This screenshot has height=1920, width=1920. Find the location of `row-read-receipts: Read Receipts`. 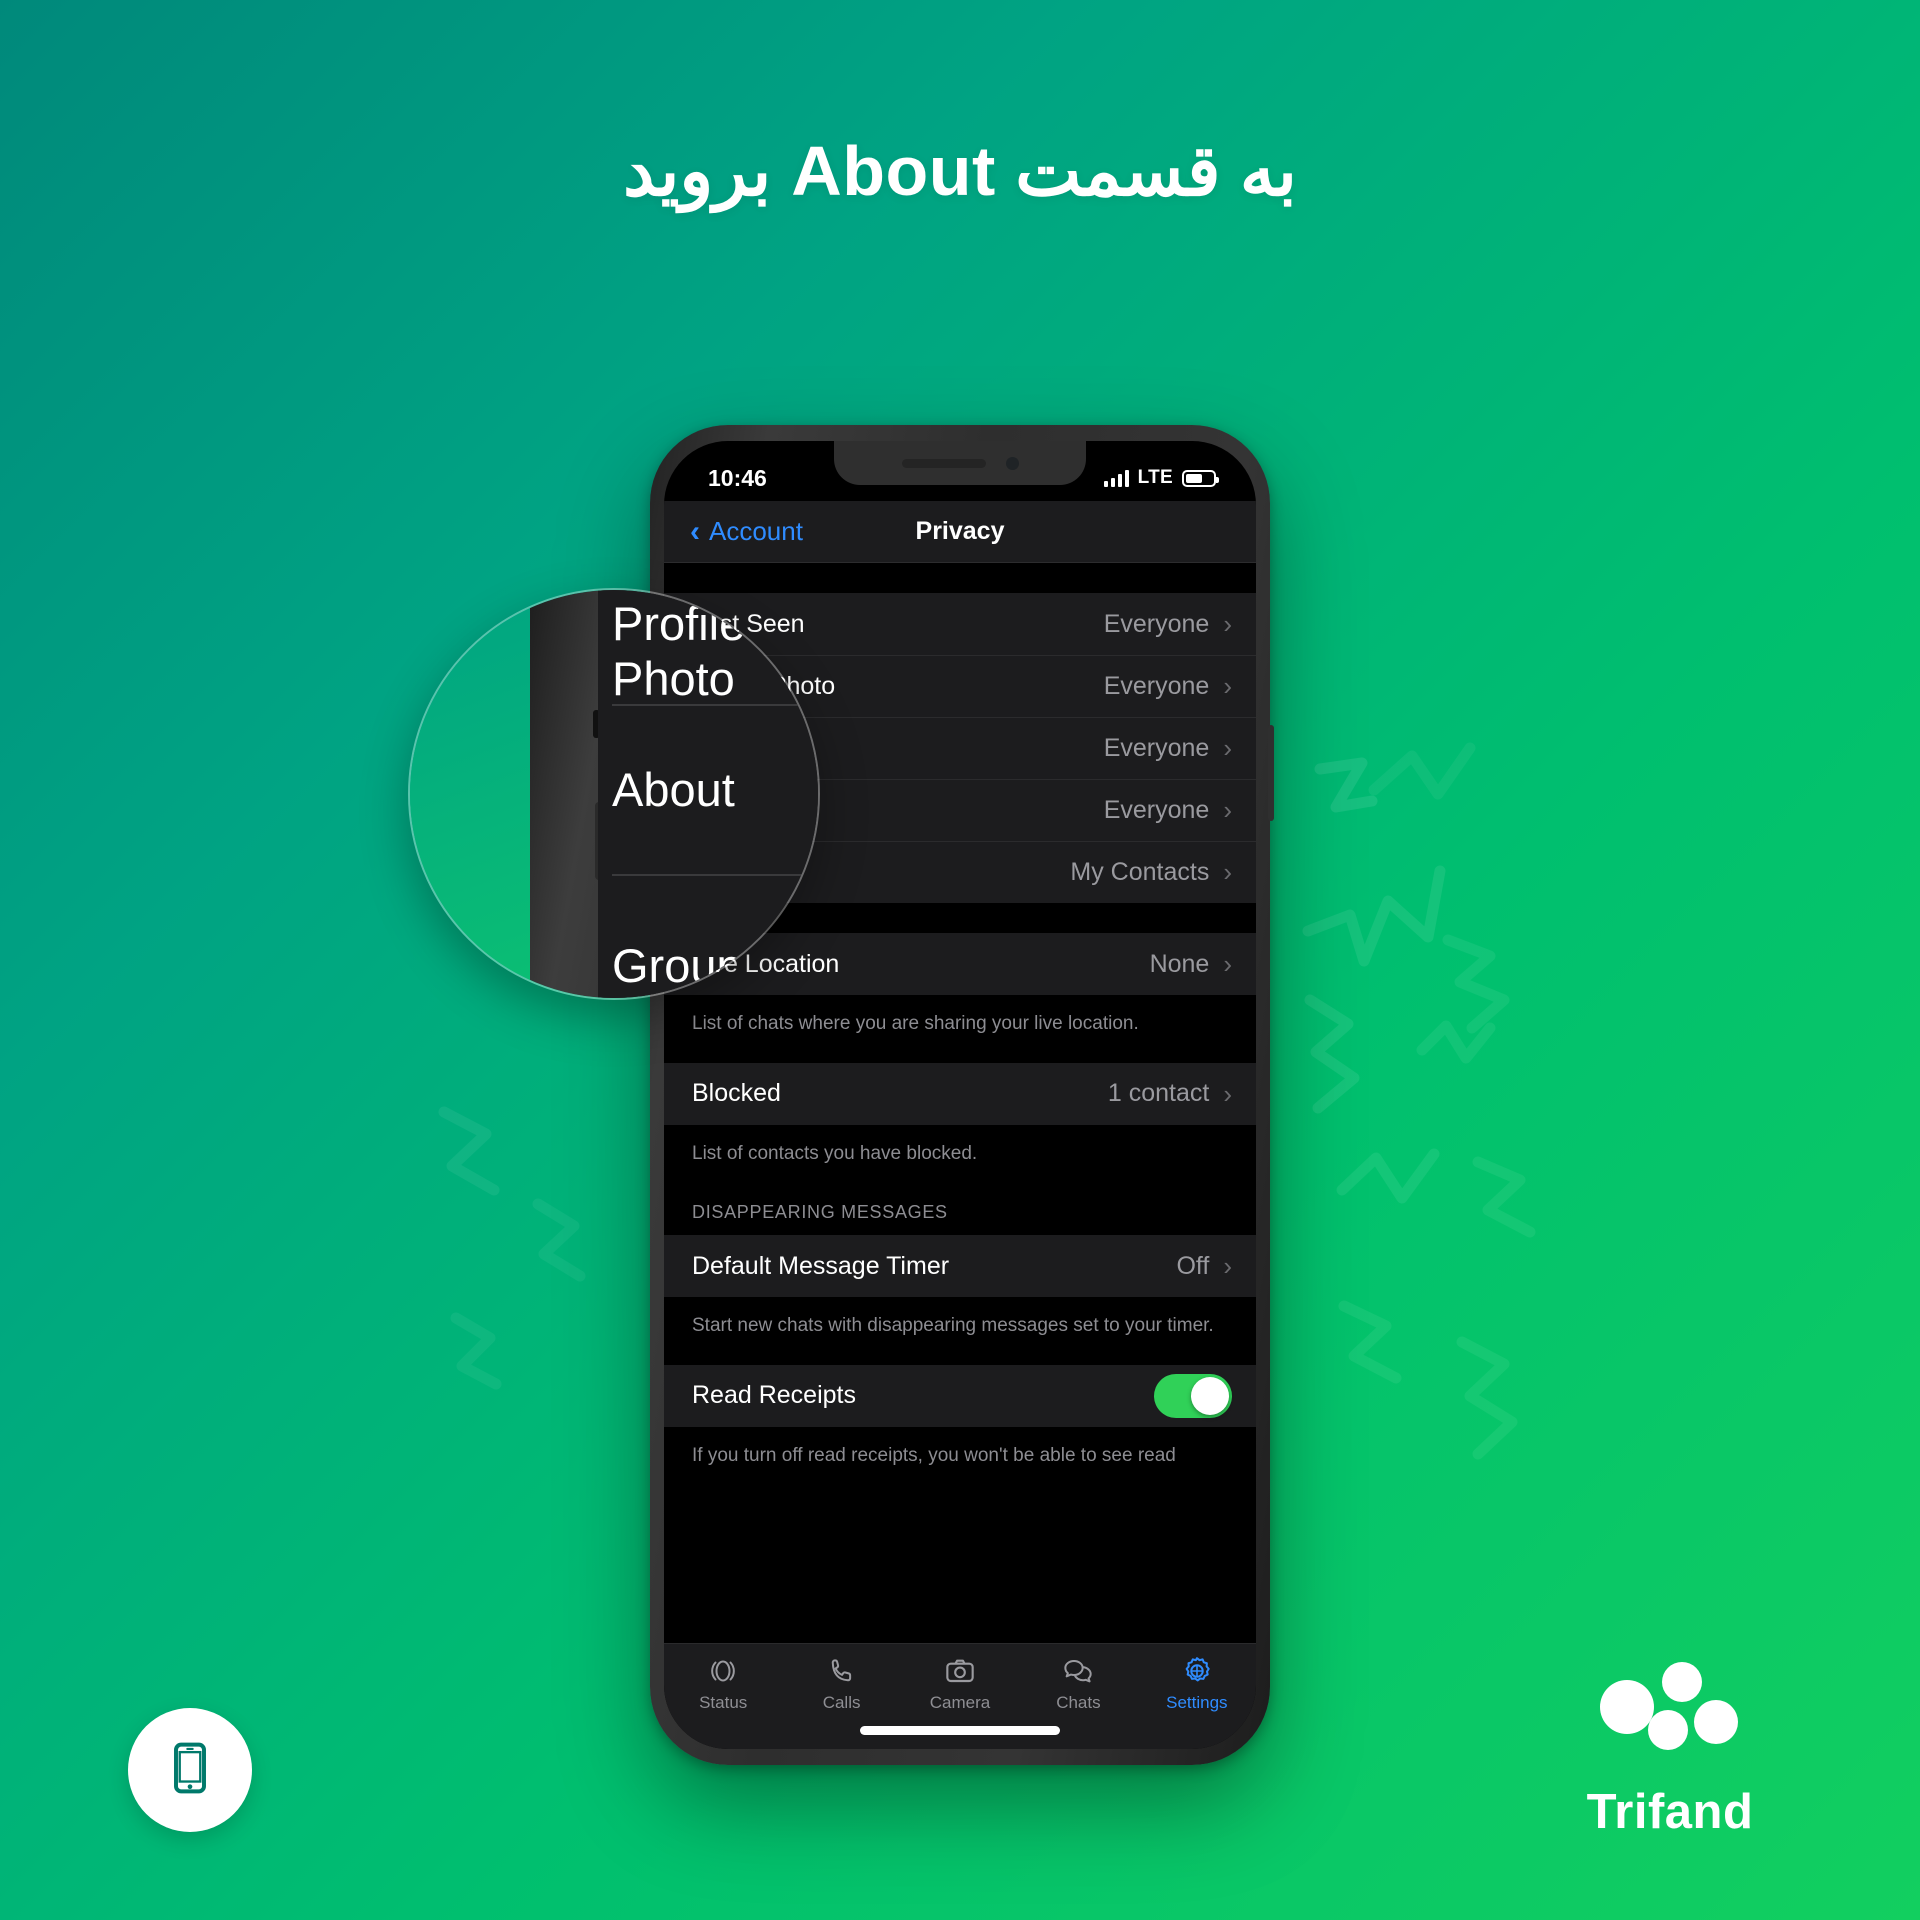

row-read-receipts: Read Receipts is located at coordinates (960, 1395).